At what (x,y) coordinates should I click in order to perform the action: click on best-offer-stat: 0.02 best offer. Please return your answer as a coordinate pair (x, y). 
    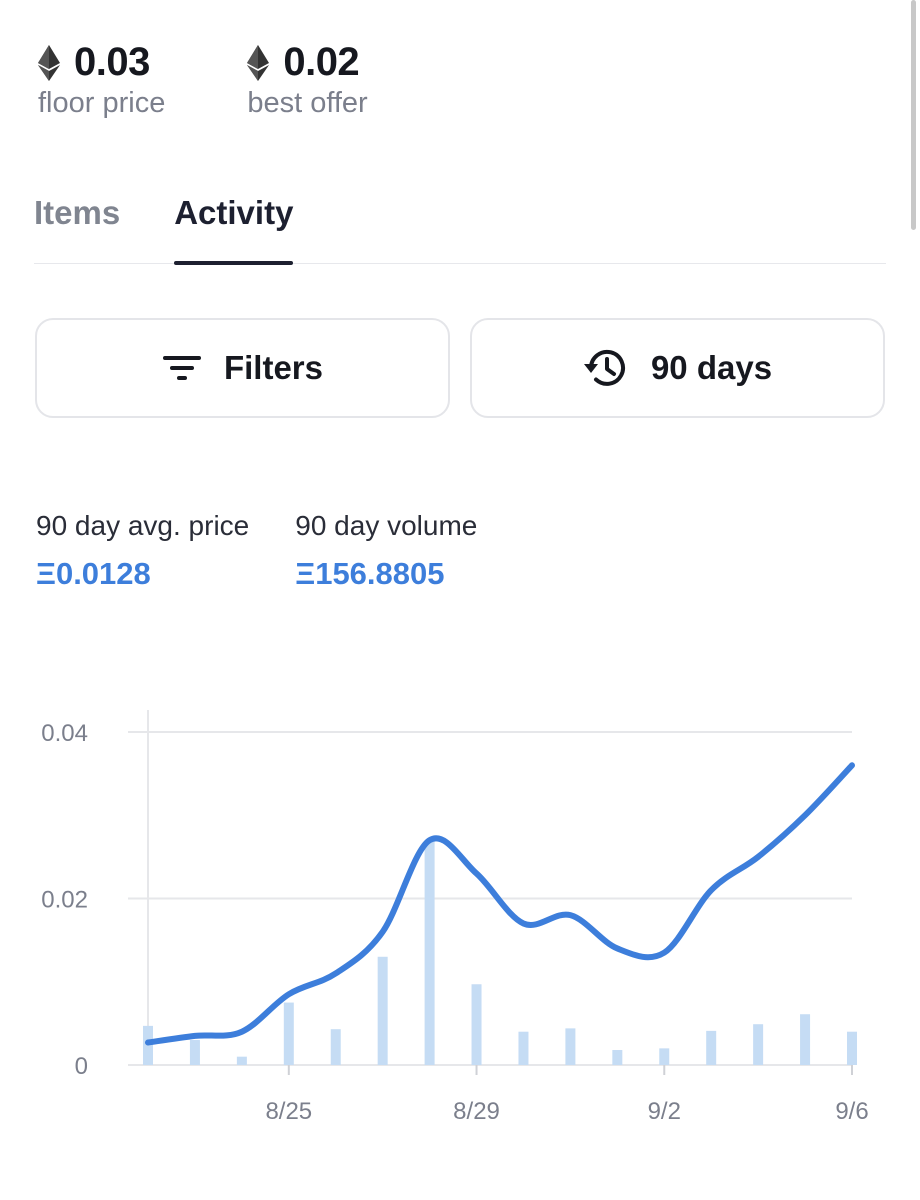
    Looking at the image, I should click on (307, 80).